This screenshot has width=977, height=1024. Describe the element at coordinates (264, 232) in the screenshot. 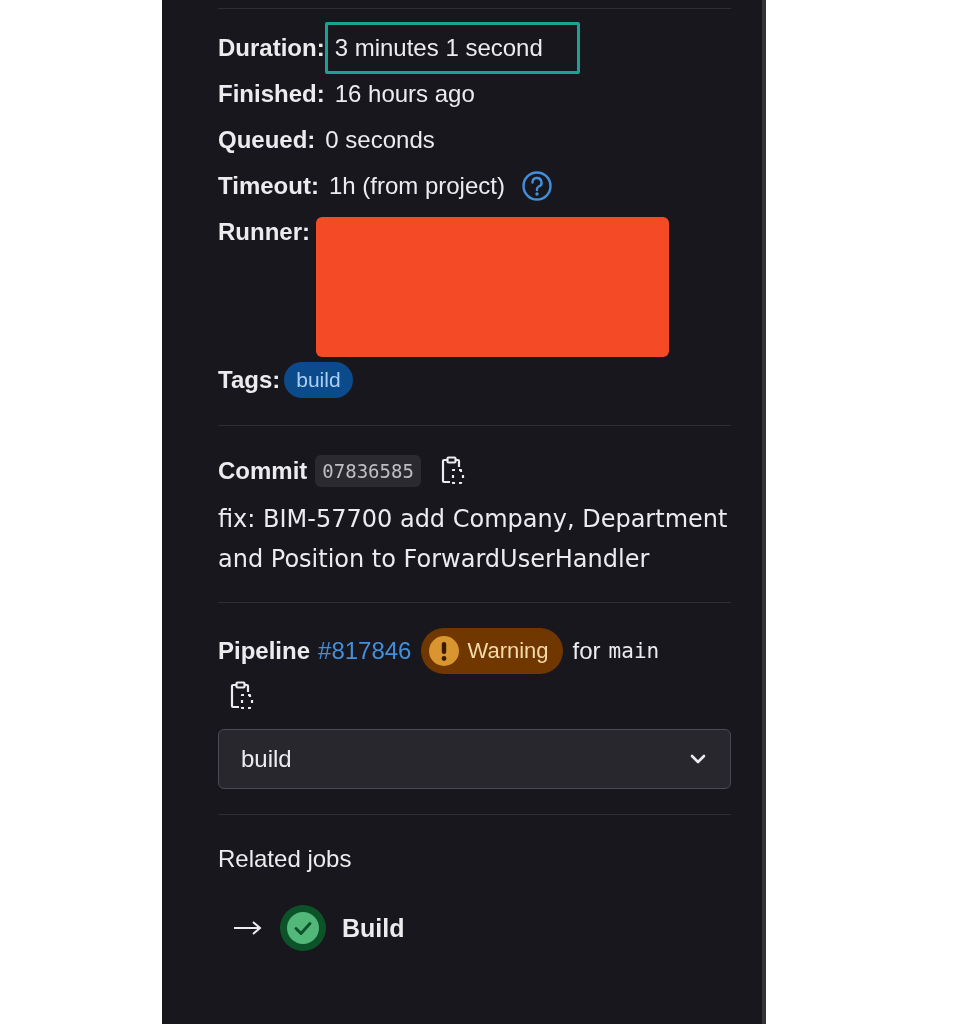

I see `detail-label: Runner:` at that location.